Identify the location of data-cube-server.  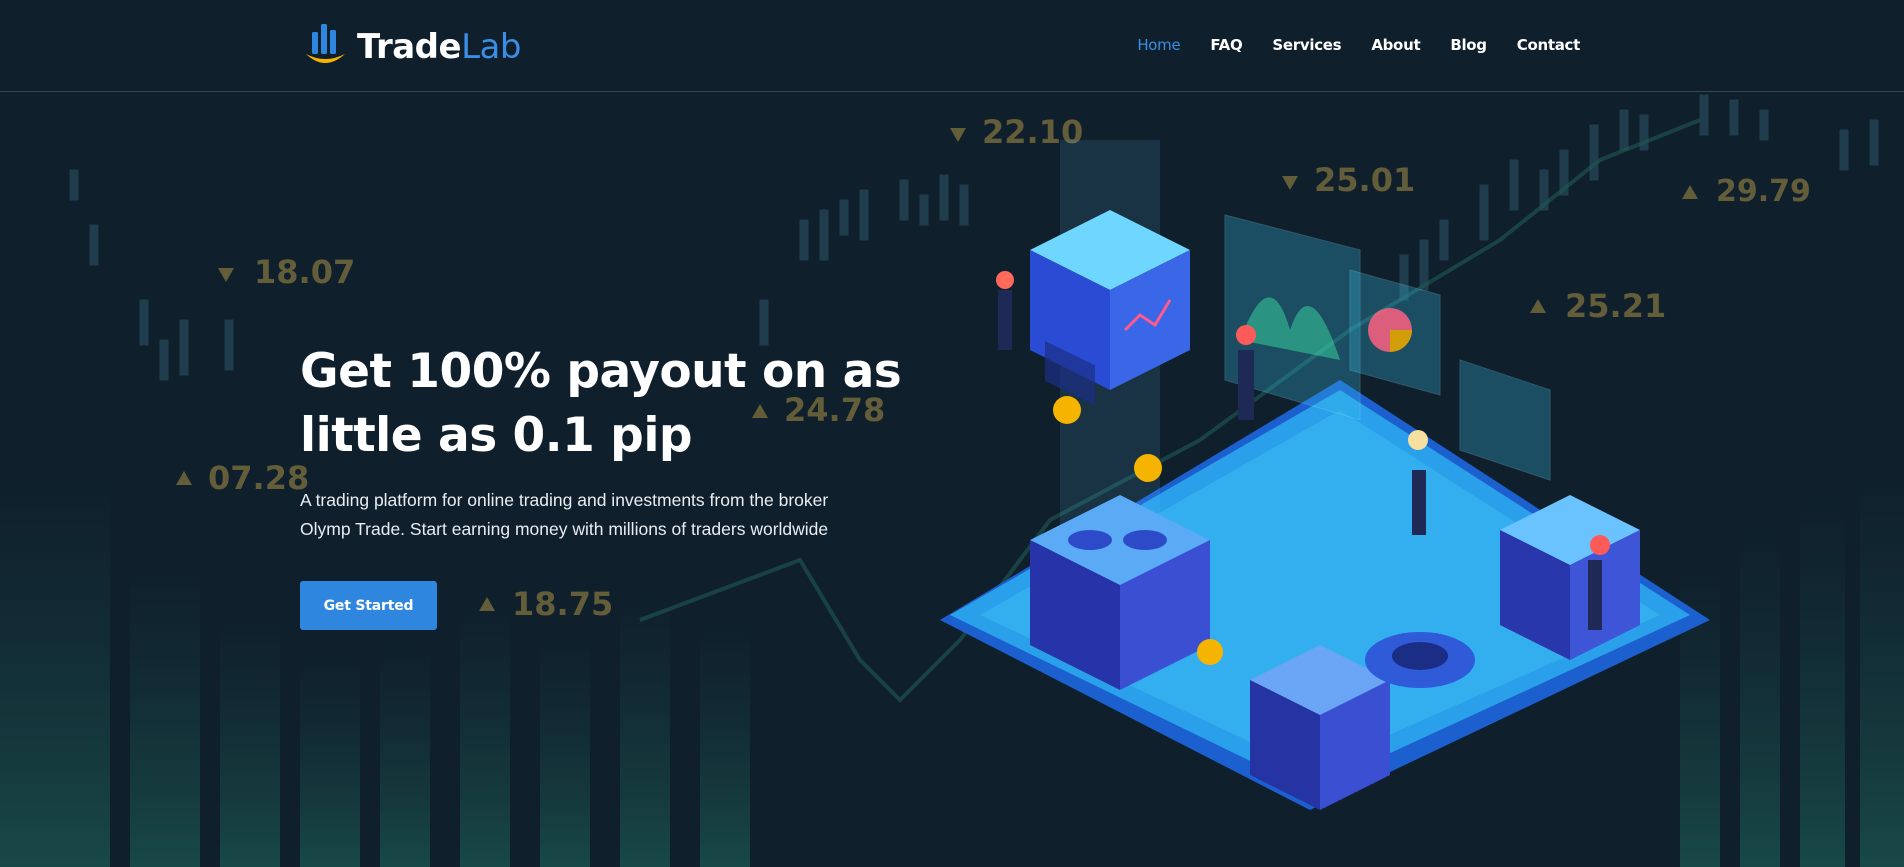
(1110, 308).